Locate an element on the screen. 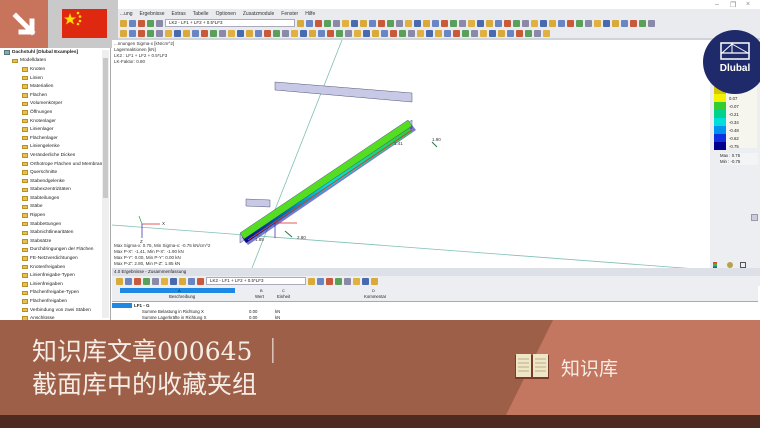 This screenshot has width=760, height=428. tree-item: Stabendgelenke is located at coordinates (55, 181).